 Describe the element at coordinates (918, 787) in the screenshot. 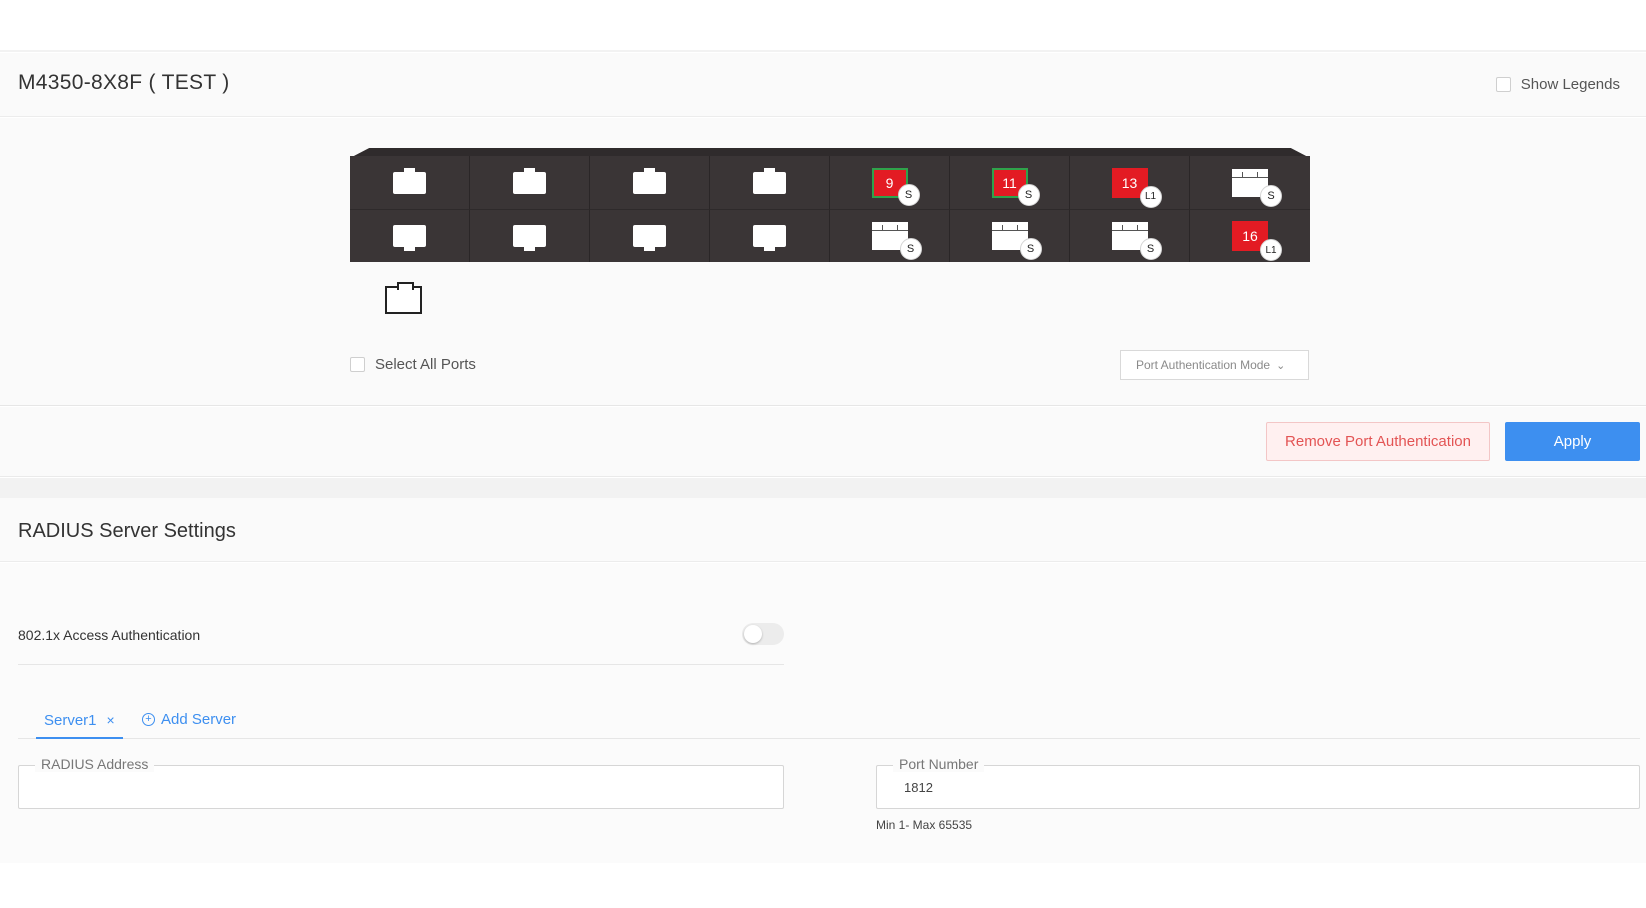

I see `port-number-value: 1812` at that location.